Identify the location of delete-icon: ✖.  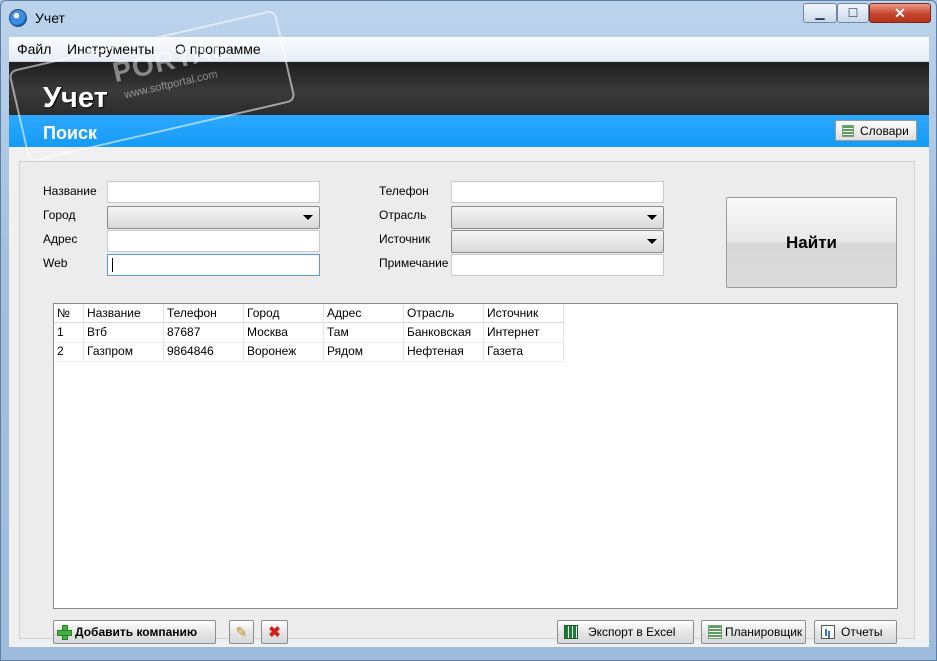
(274, 632).